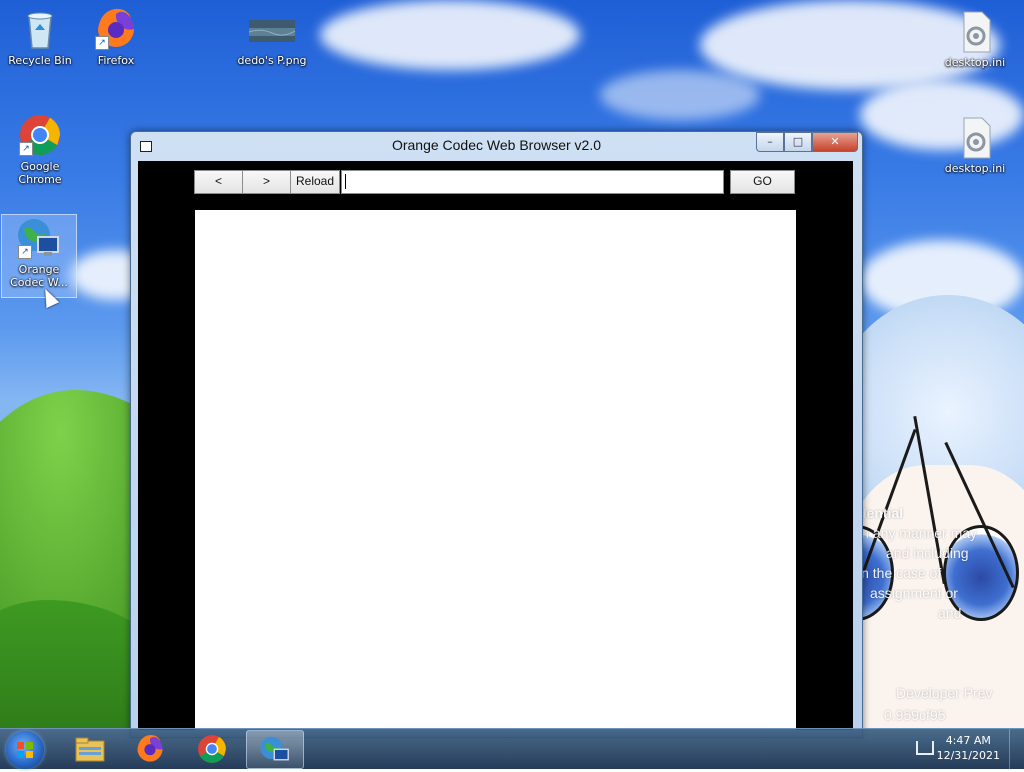 The image size is (1024, 772). What do you see at coordinates (345, 181) in the screenshot?
I see `text-caret` at bounding box center [345, 181].